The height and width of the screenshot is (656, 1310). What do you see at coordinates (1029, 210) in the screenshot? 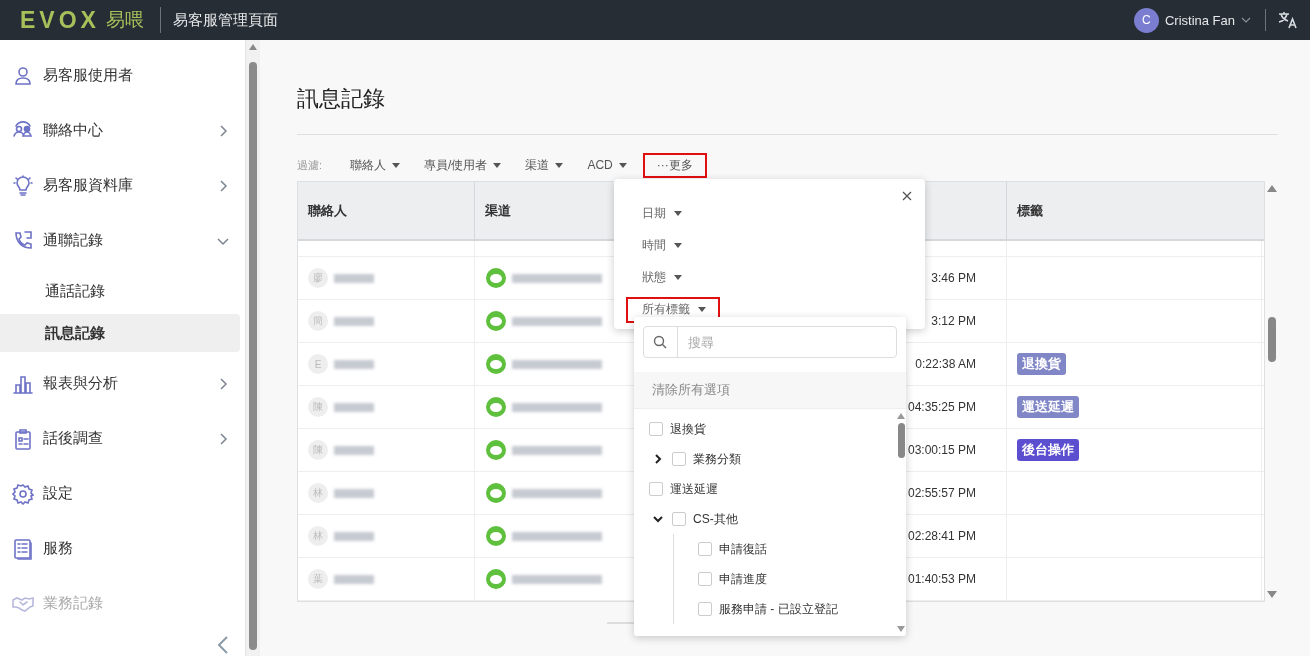
I see `column-header: 標籤` at bounding box center [1029, 210].